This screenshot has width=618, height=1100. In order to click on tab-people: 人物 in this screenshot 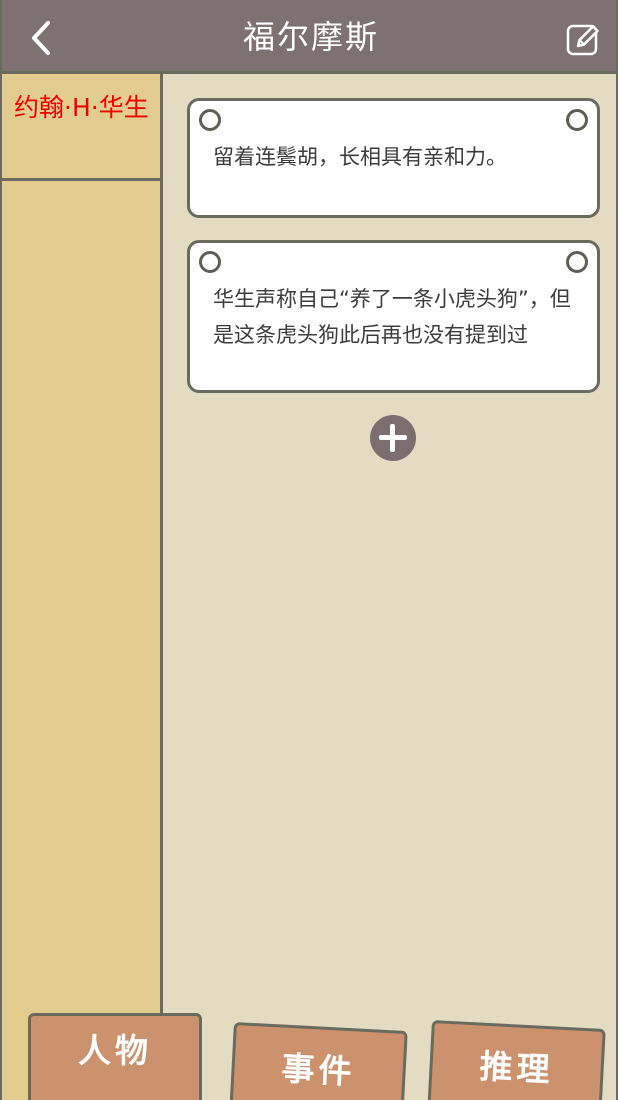, I will do `click(115, 1056)`.